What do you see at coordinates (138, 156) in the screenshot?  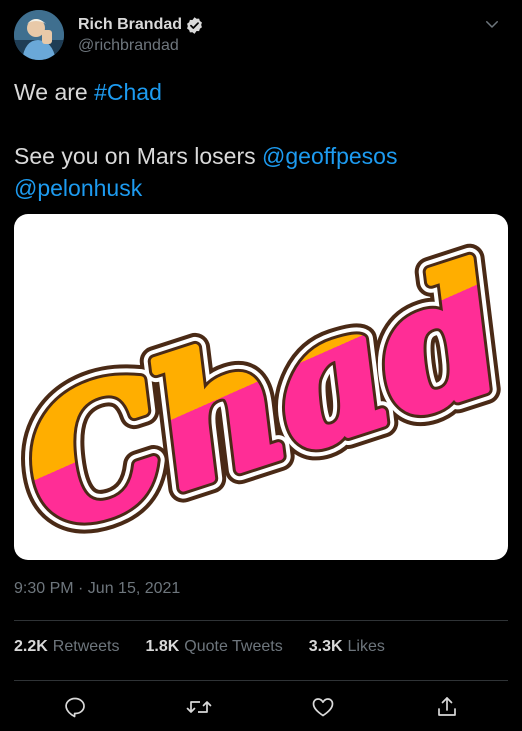 I see `tweet-text-line2: See you on Mars losers` at bounding box center [138, 156].